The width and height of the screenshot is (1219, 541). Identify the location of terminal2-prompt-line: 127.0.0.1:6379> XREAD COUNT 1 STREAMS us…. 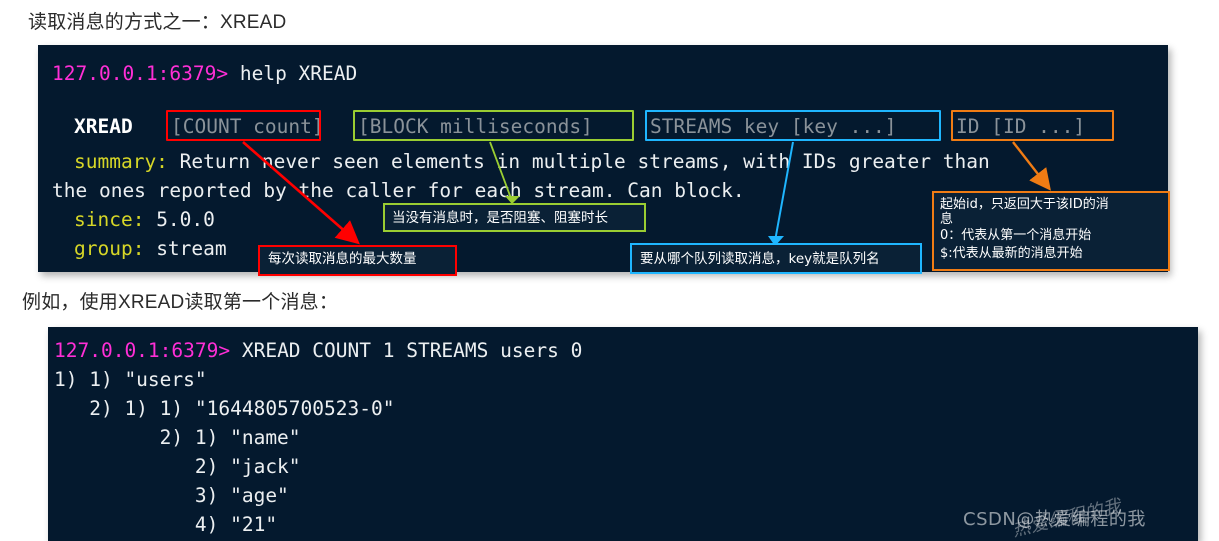
(318, 351).